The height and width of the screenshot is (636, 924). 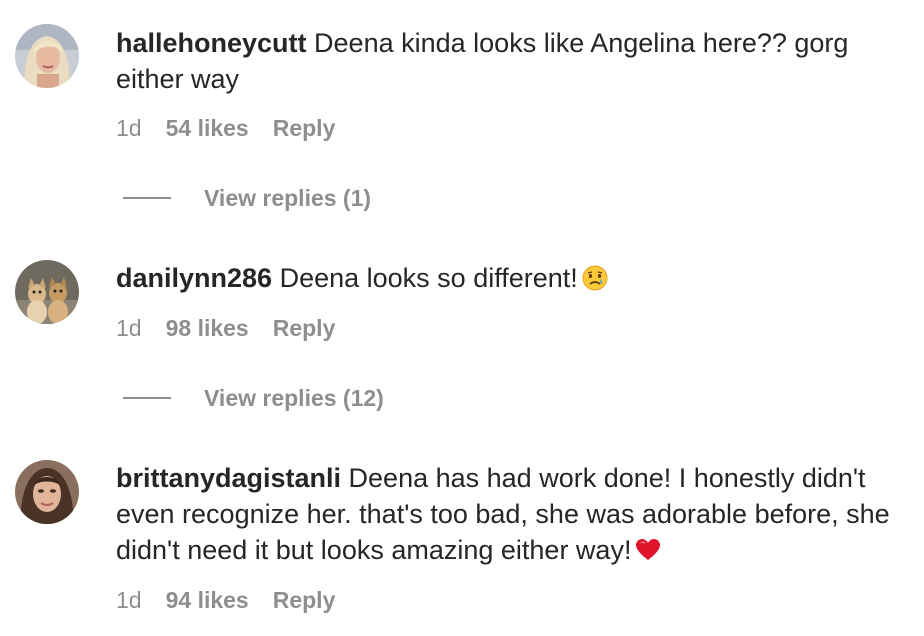 I want to click on avatar-brunette-woman-icon, so click(x=47, y=492).